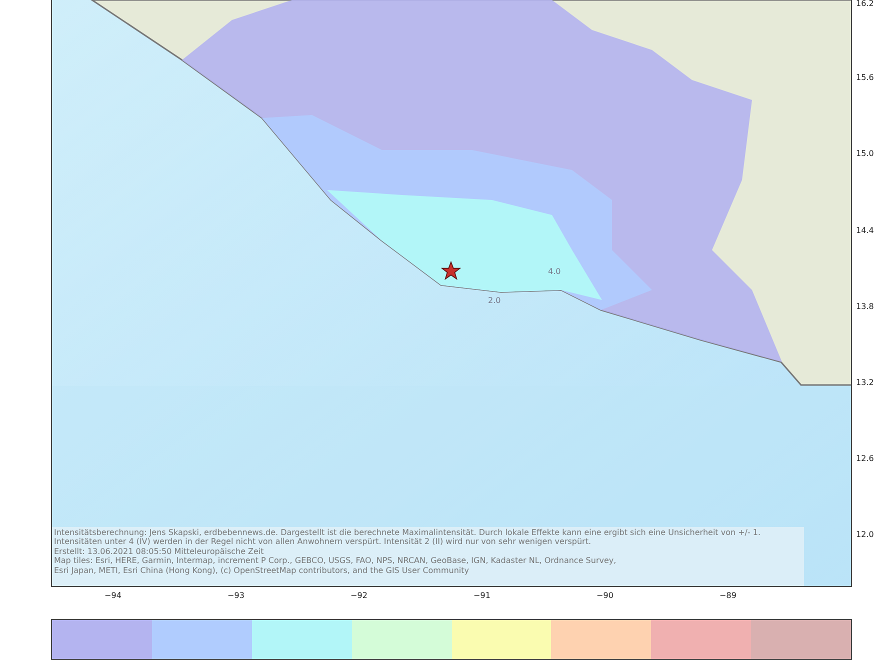 This screenshot has width=880, height=660. I want to click on attribution-line: Erstellt: 13.06.2021 08:05:50 Mitteleuropäische Zeit, so click(159, 551).